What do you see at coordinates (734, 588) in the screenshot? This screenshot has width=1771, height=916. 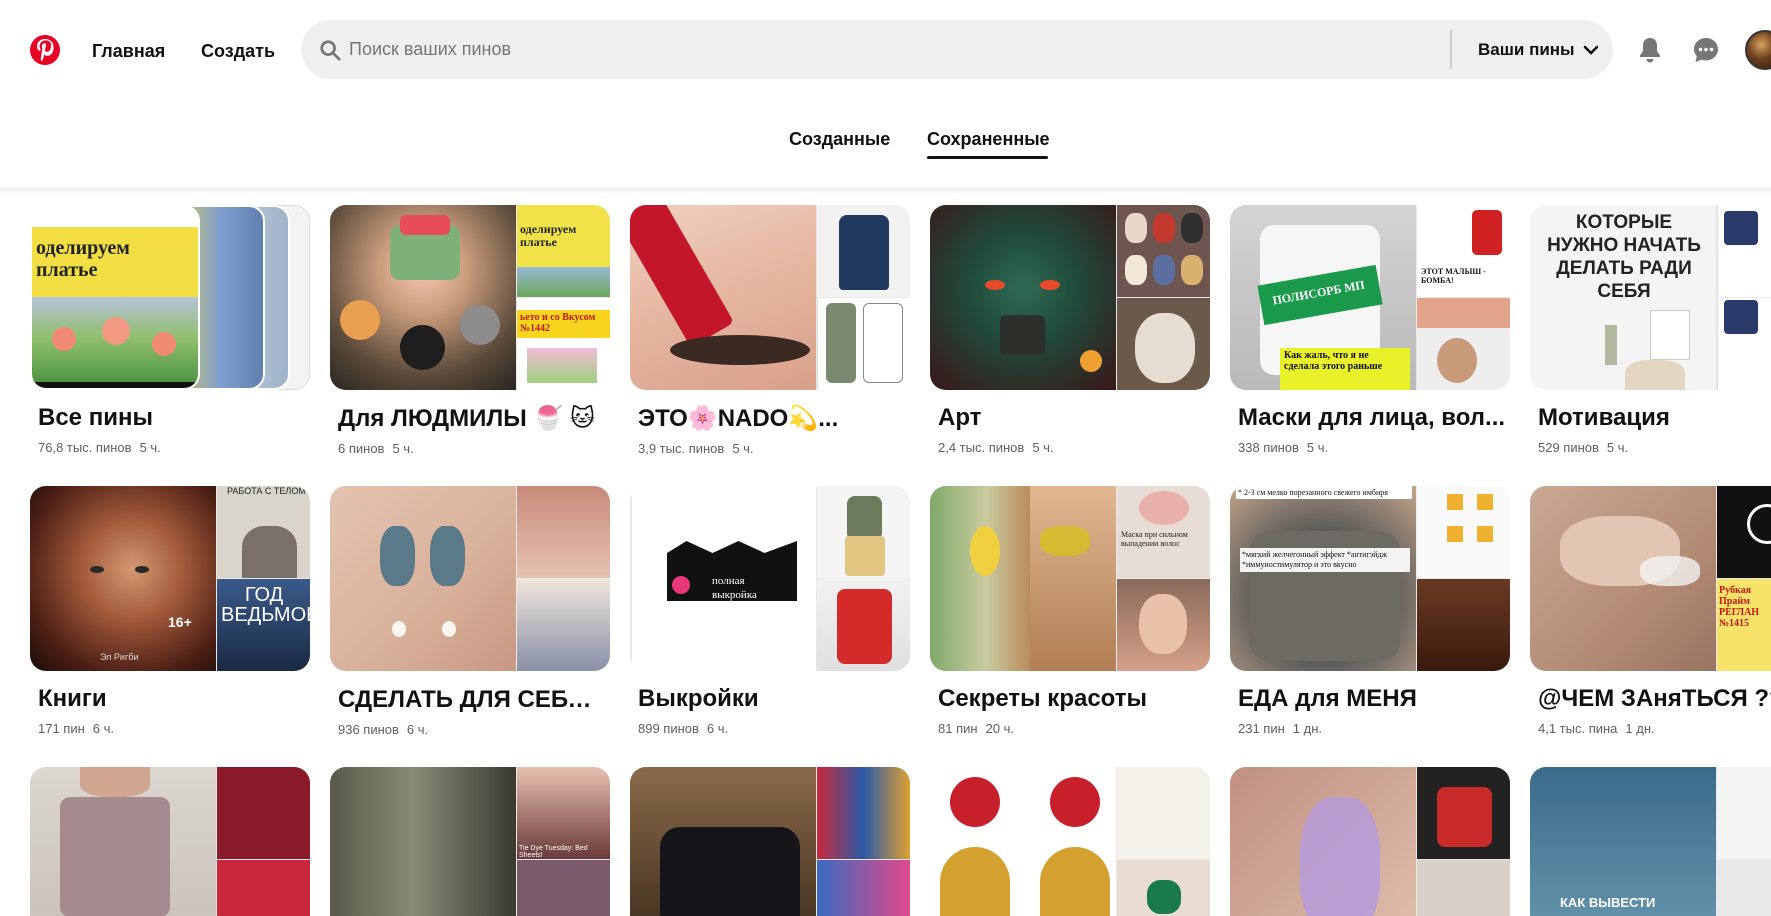 I see `cover-caption: полная выкройка` at bounding box center [734, 588].